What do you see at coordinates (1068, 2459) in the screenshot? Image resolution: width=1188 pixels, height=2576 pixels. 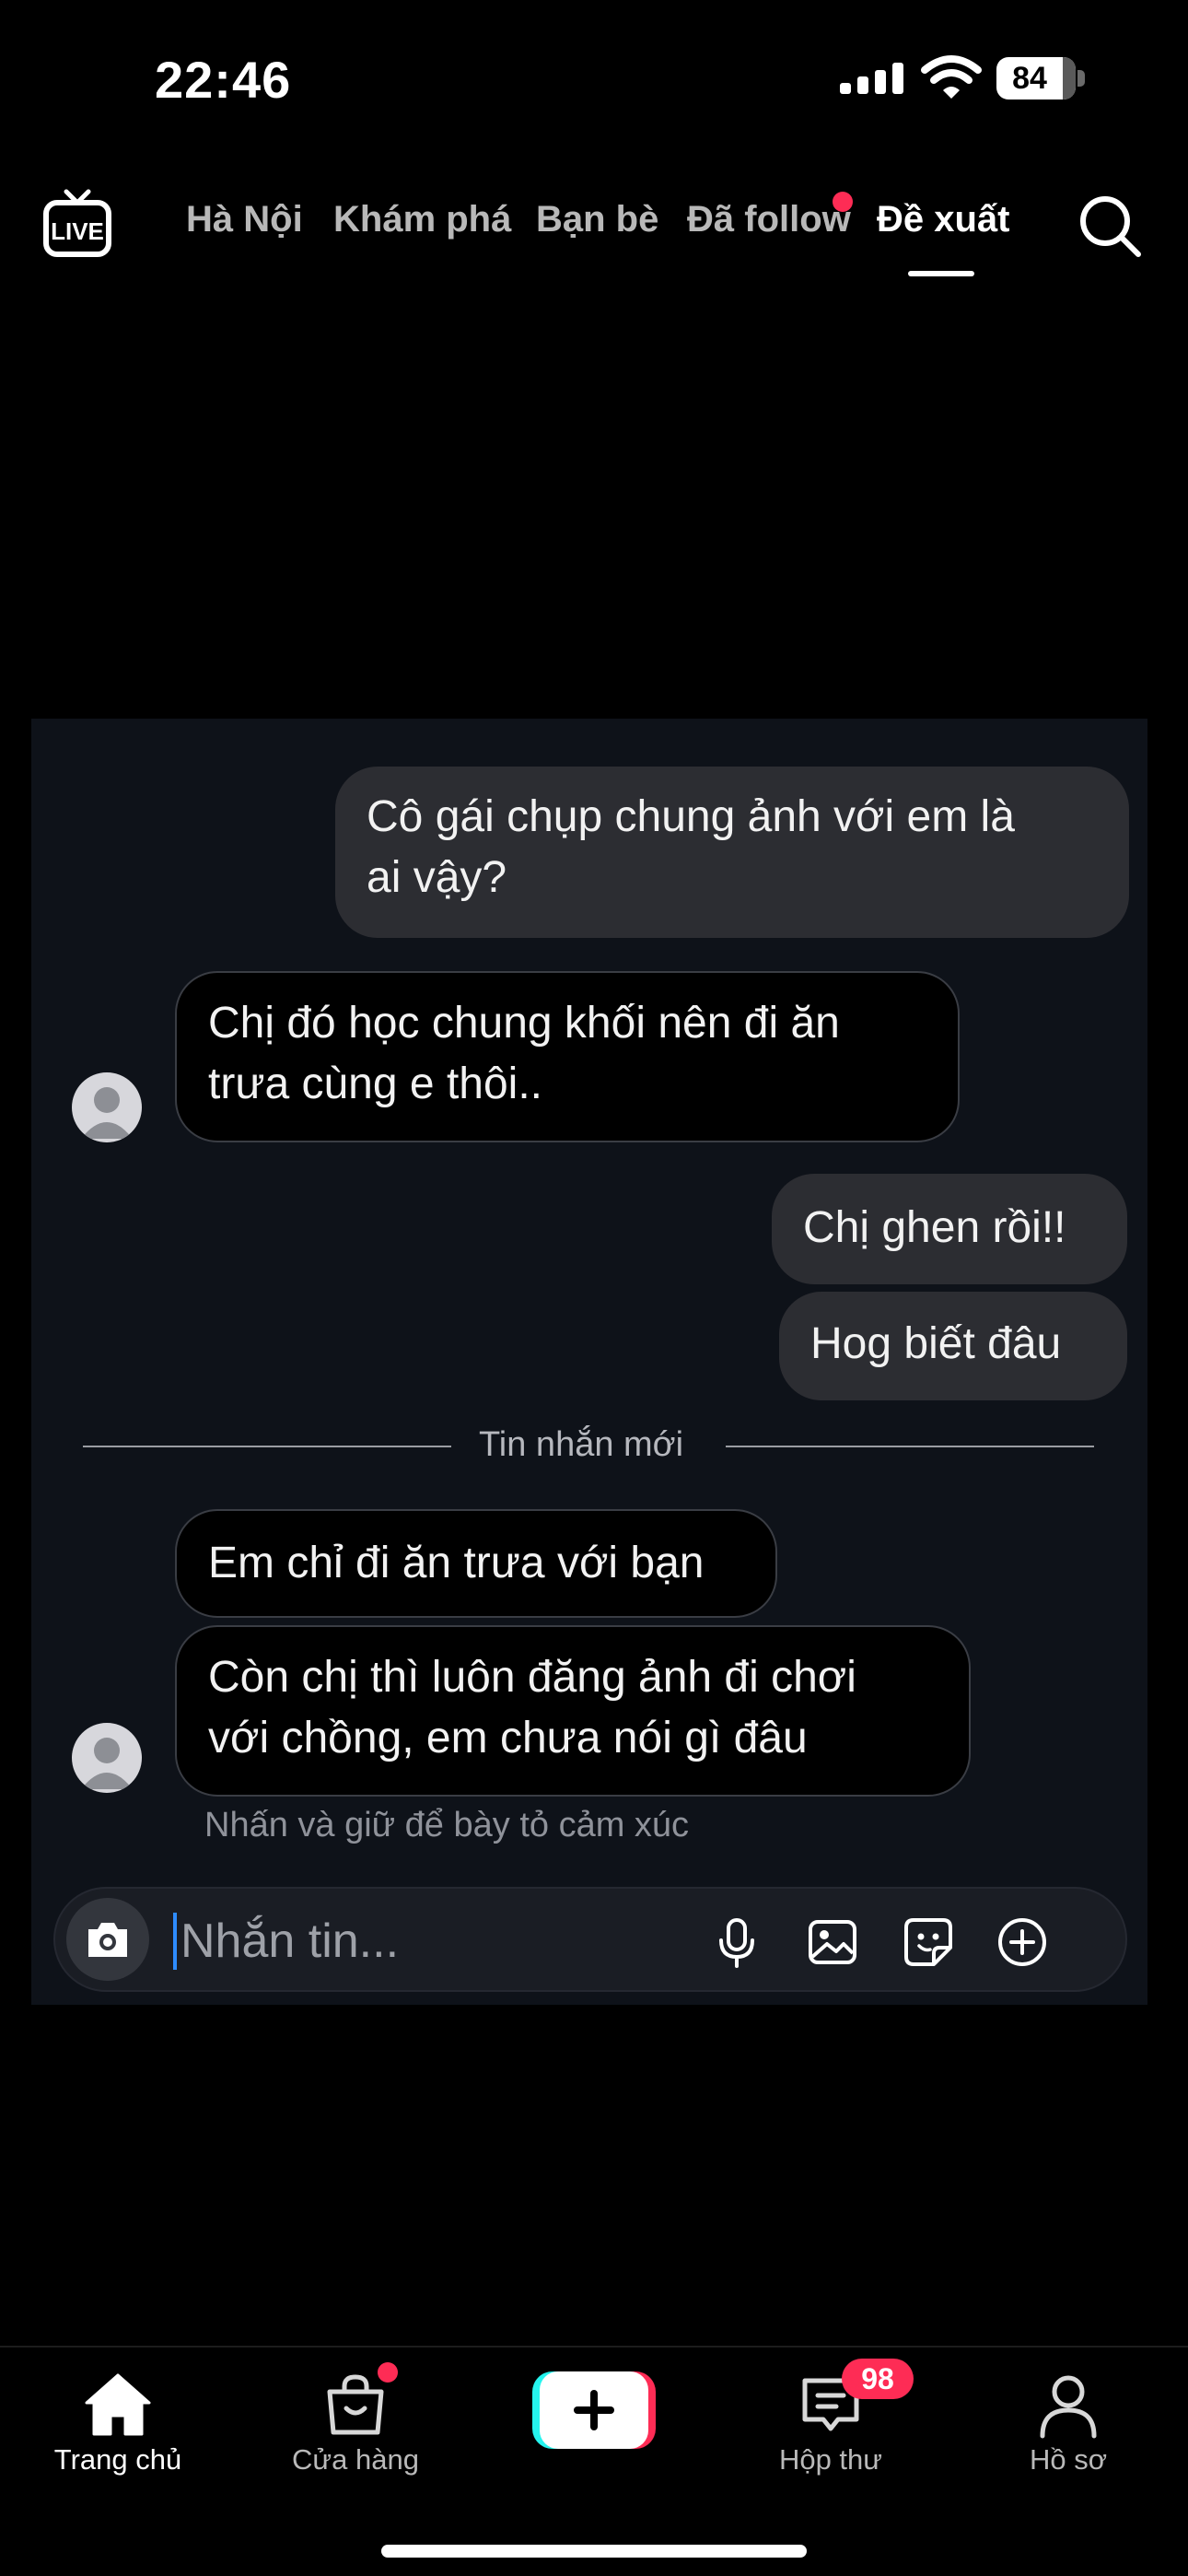 I see `nav-label: Hồ sơ` at bounding box center [1068, 2459].